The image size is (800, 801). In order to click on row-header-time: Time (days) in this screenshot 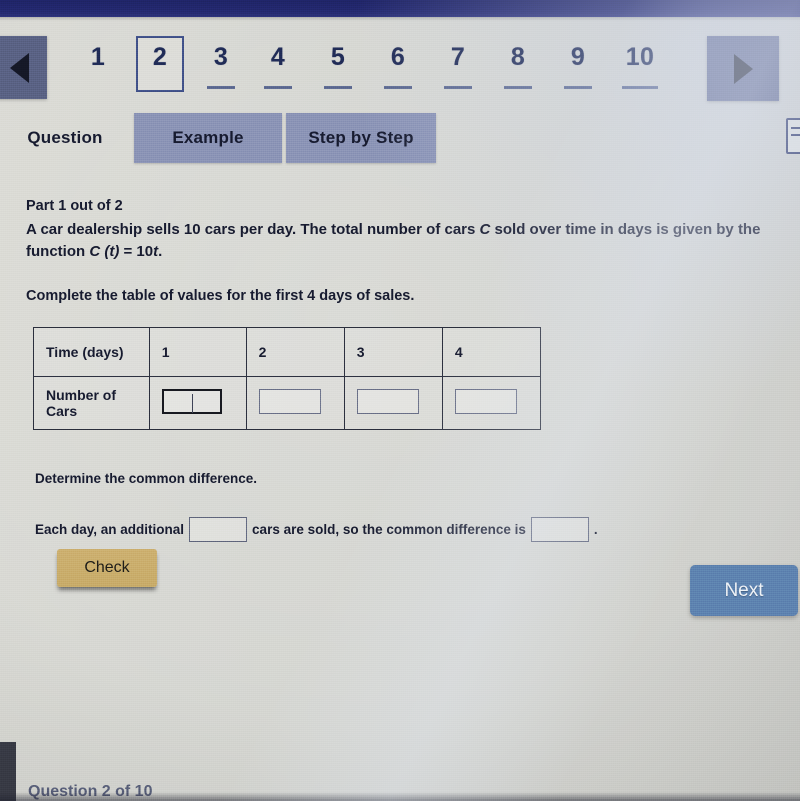, I will do `click(91, 352)`.